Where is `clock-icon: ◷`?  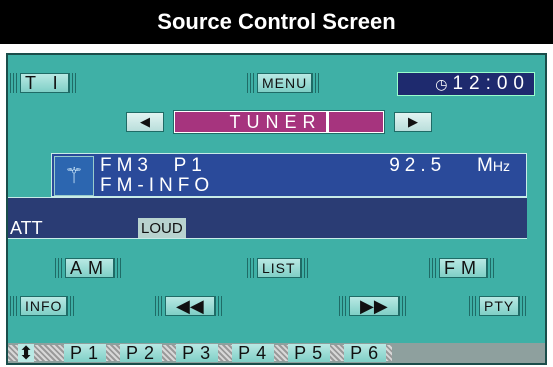 clock-icon: ◷ is located at coordinates (441, 83).